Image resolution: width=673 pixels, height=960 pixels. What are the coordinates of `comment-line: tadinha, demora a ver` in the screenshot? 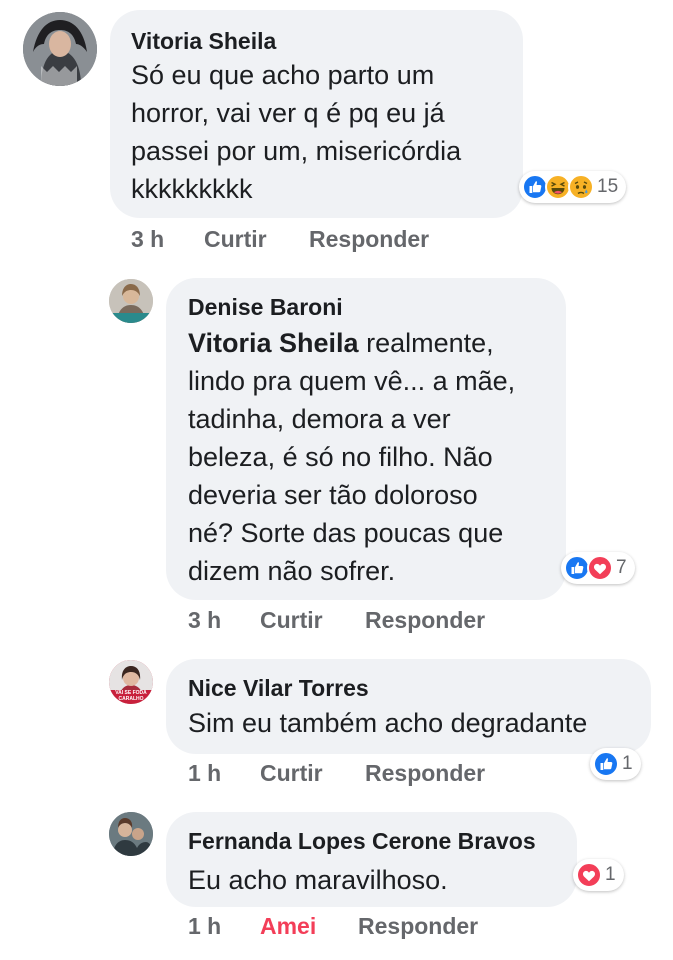 It's located at (319, 419).